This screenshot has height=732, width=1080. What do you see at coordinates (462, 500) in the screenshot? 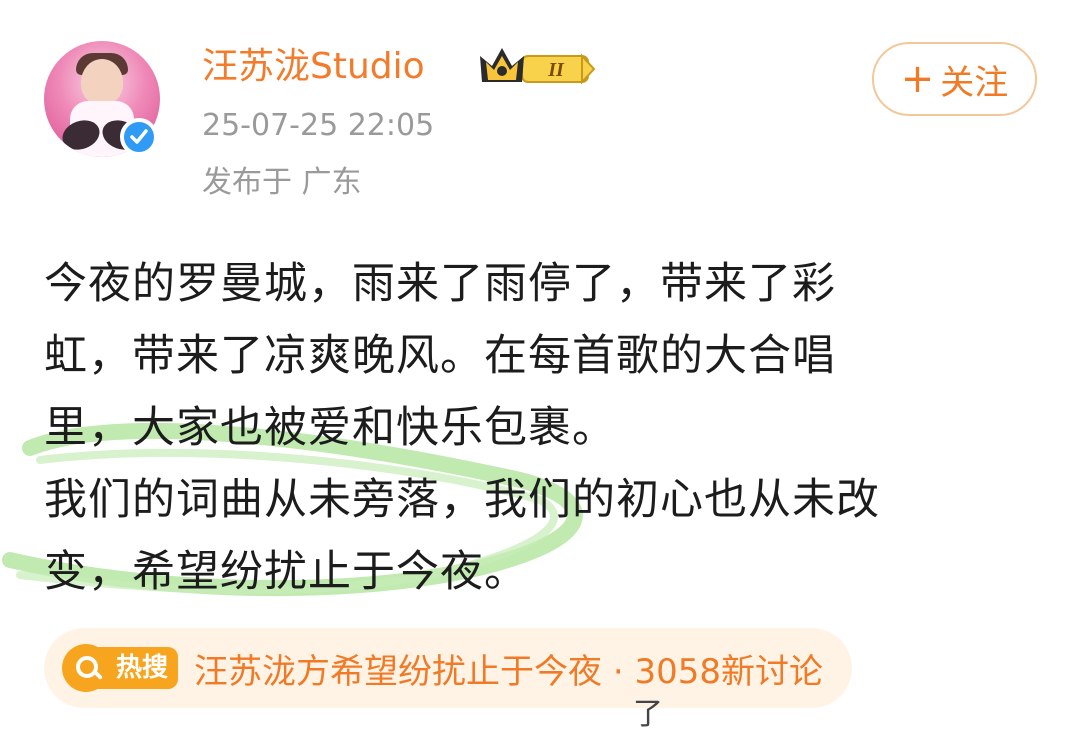
I see `post-line: 我们的词曲从未旁落，我们的初心也从未改` at bounding box center [462, 500].